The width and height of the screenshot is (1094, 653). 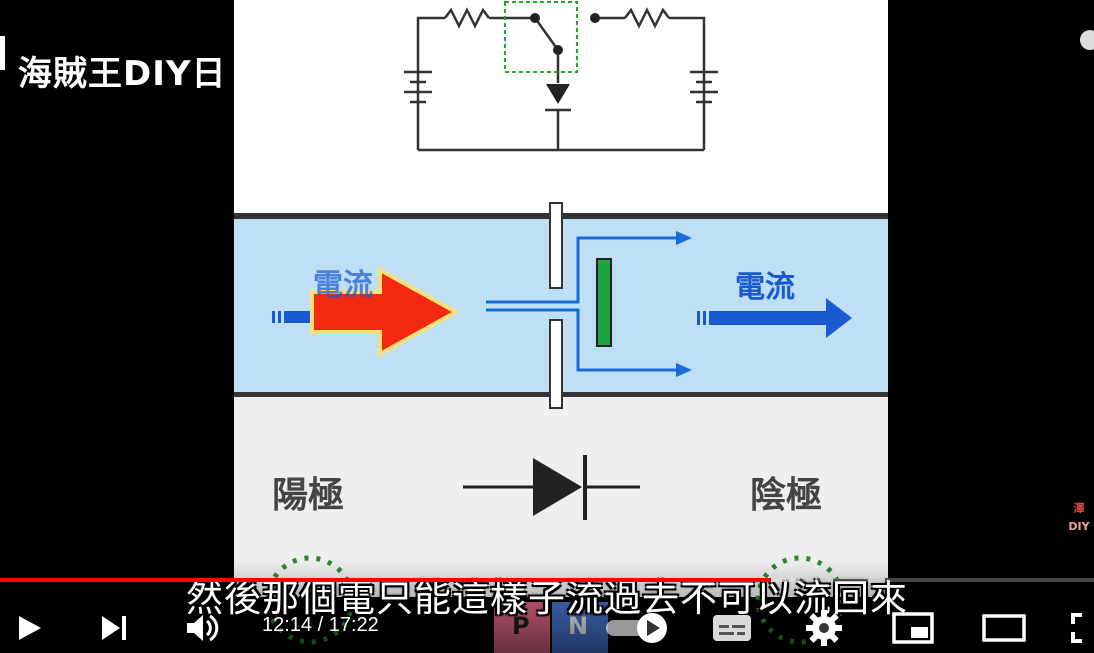 I want to click on autoplay-toggle, so click(x=637, y=628).